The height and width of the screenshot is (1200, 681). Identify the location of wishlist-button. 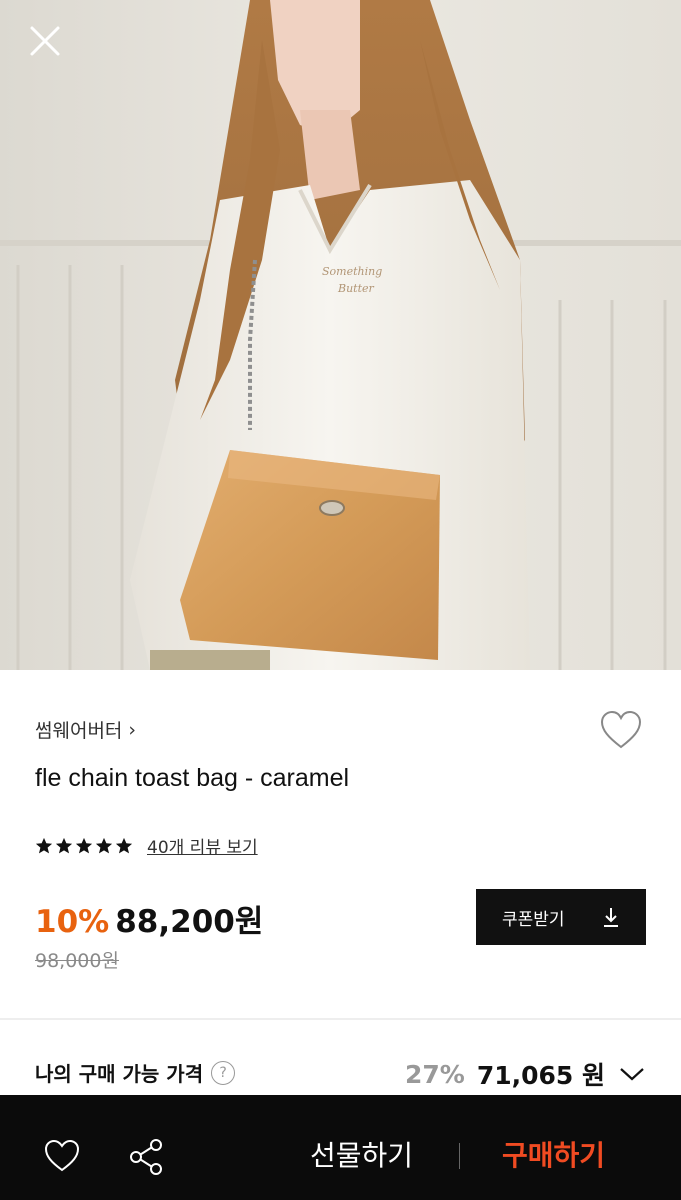
(621, 730).